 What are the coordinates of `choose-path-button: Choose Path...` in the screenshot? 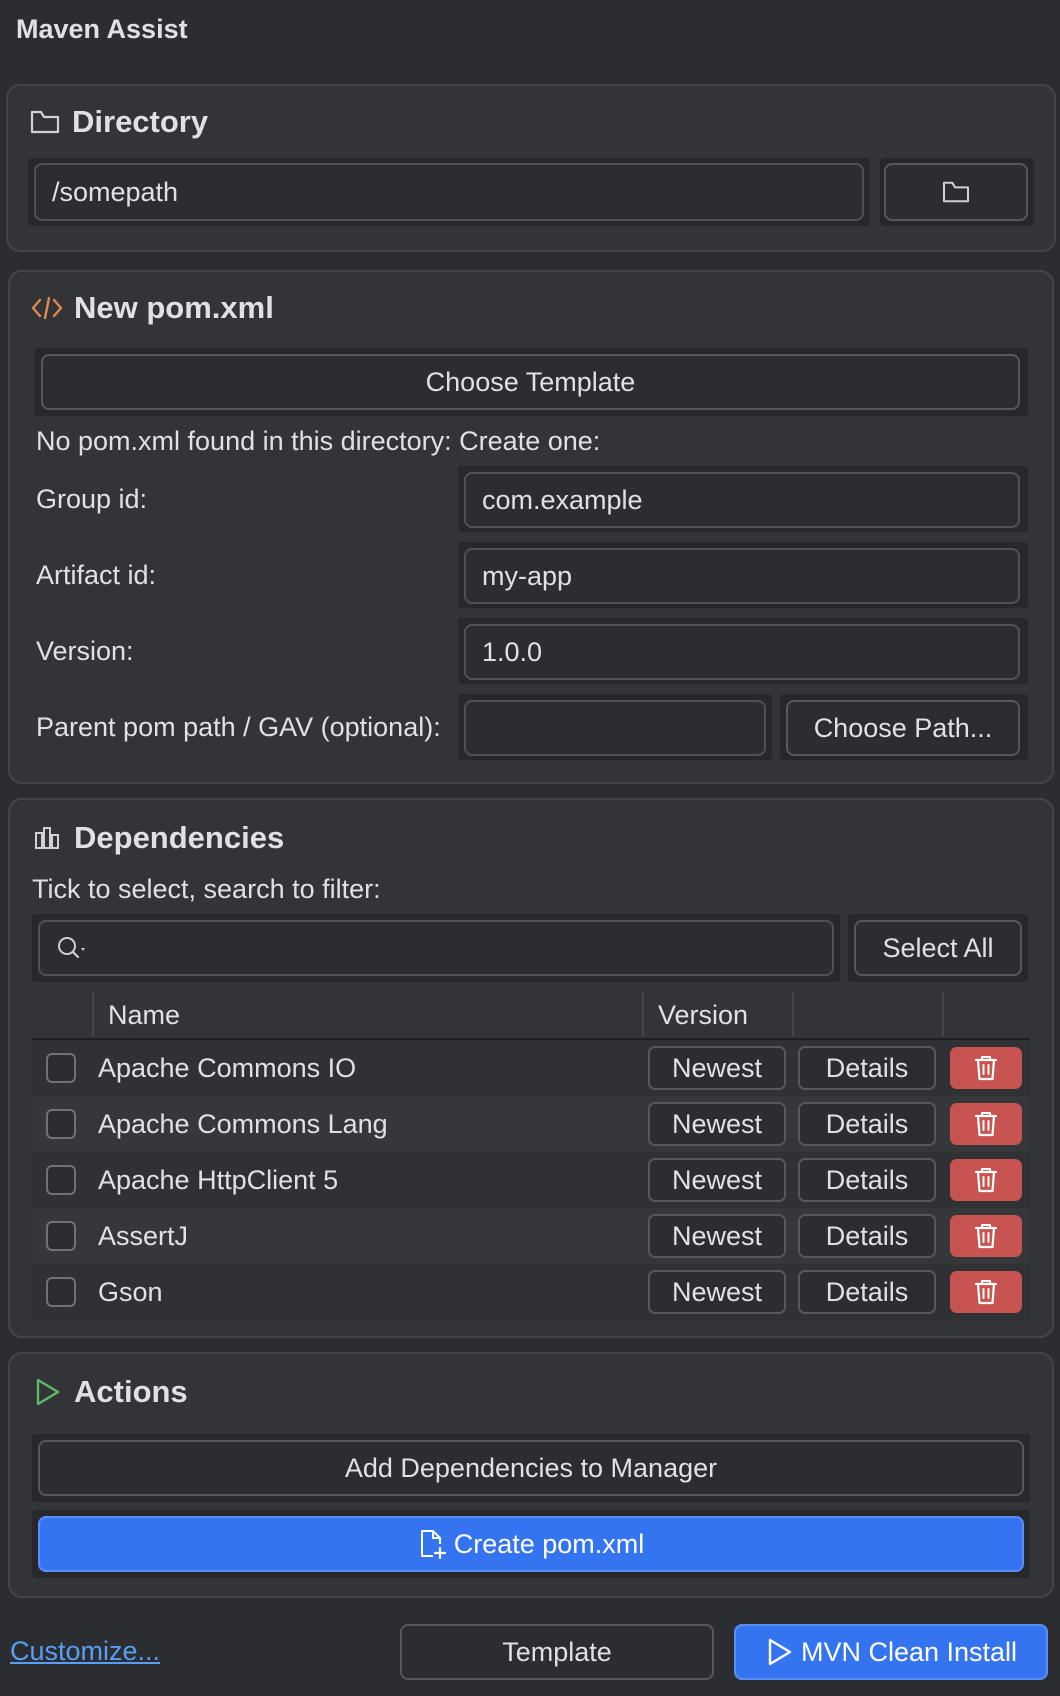 It's located at (903, 728).